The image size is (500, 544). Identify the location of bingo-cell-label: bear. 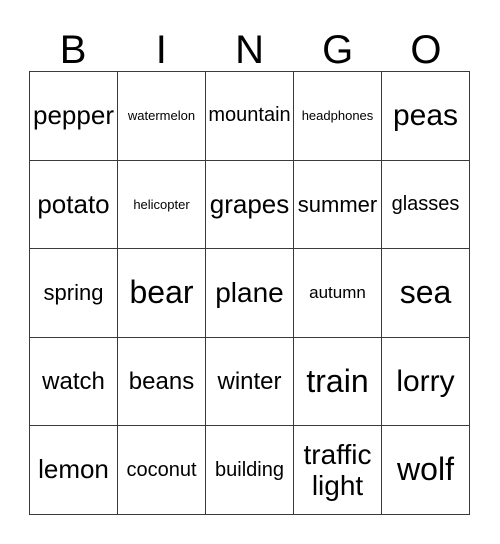
(161, 292).